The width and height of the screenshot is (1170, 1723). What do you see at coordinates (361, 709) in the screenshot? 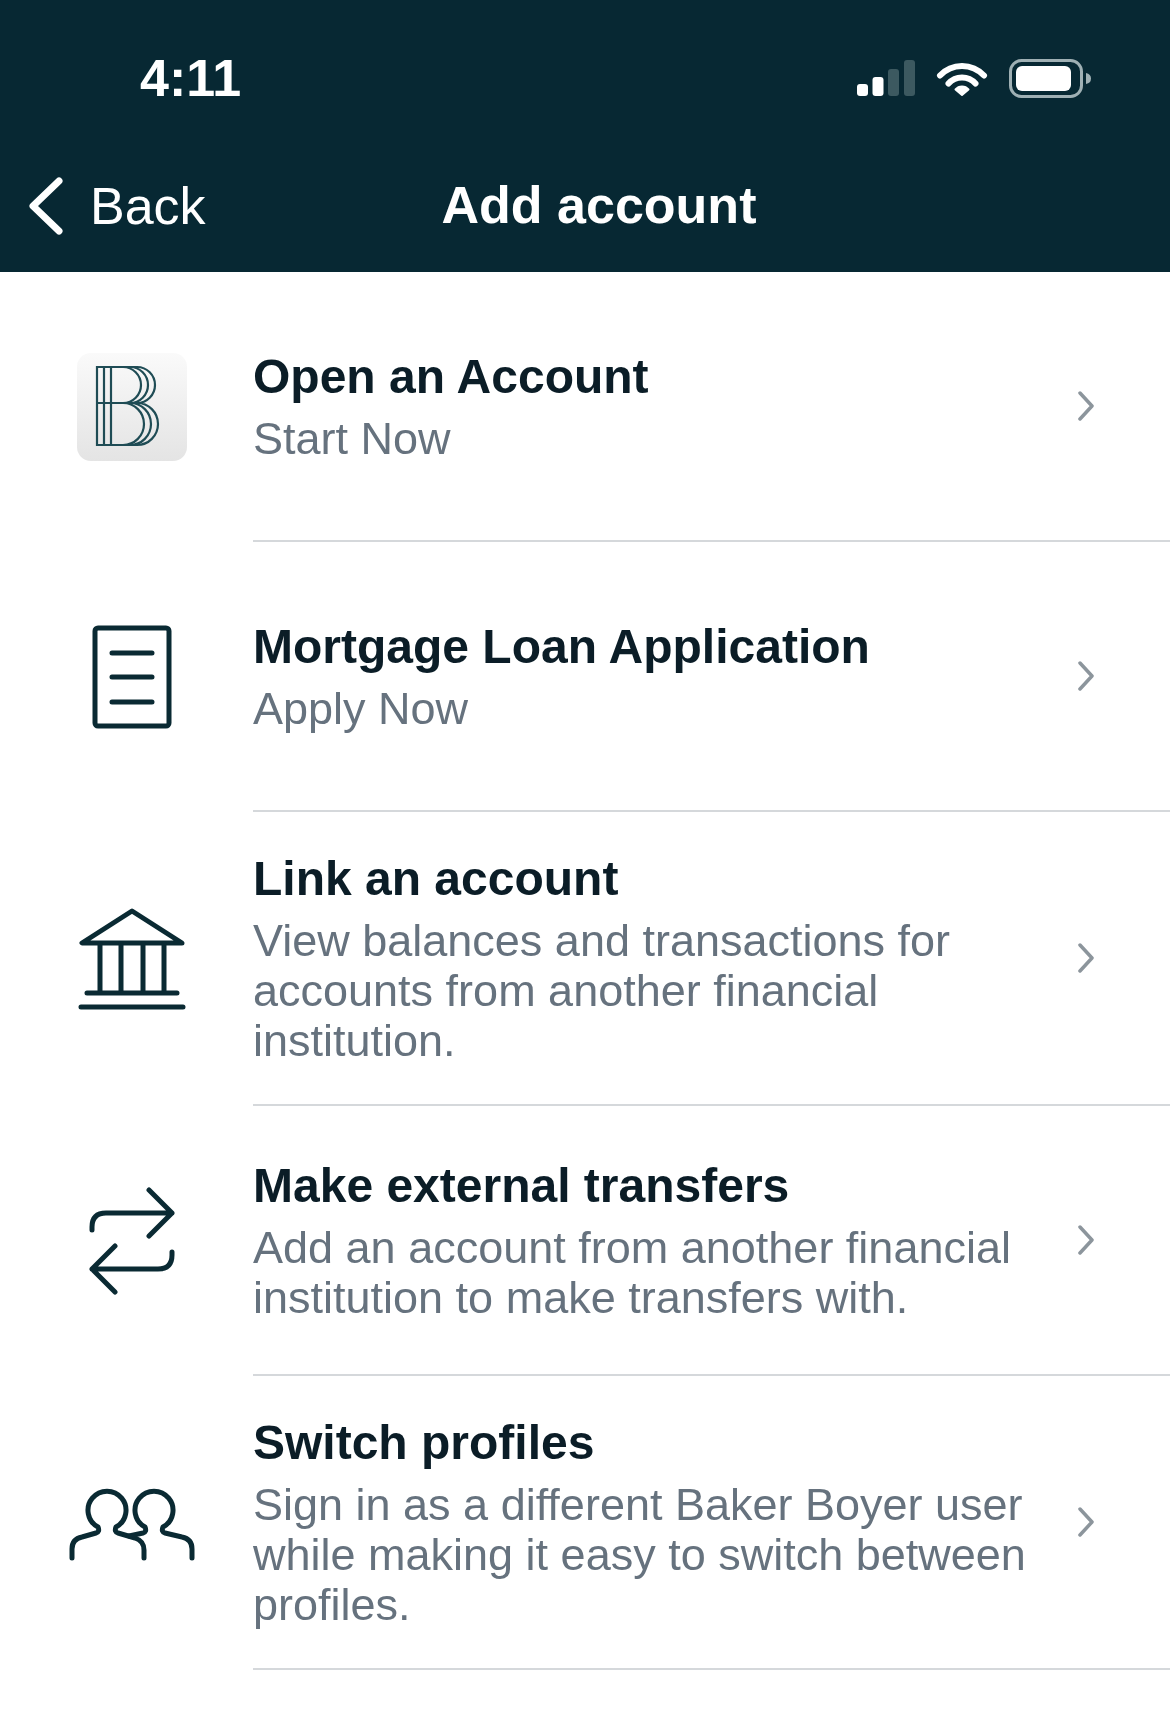
I see `option-description: Apply Now` at bounding box center [361, 709].